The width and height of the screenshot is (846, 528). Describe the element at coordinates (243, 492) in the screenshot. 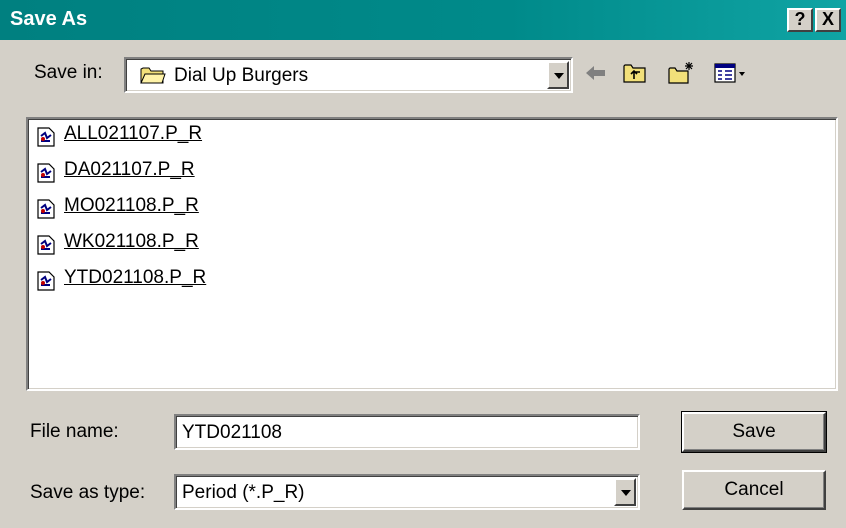

I see `save-as-type-value: Period (*.P_R)` at that location.